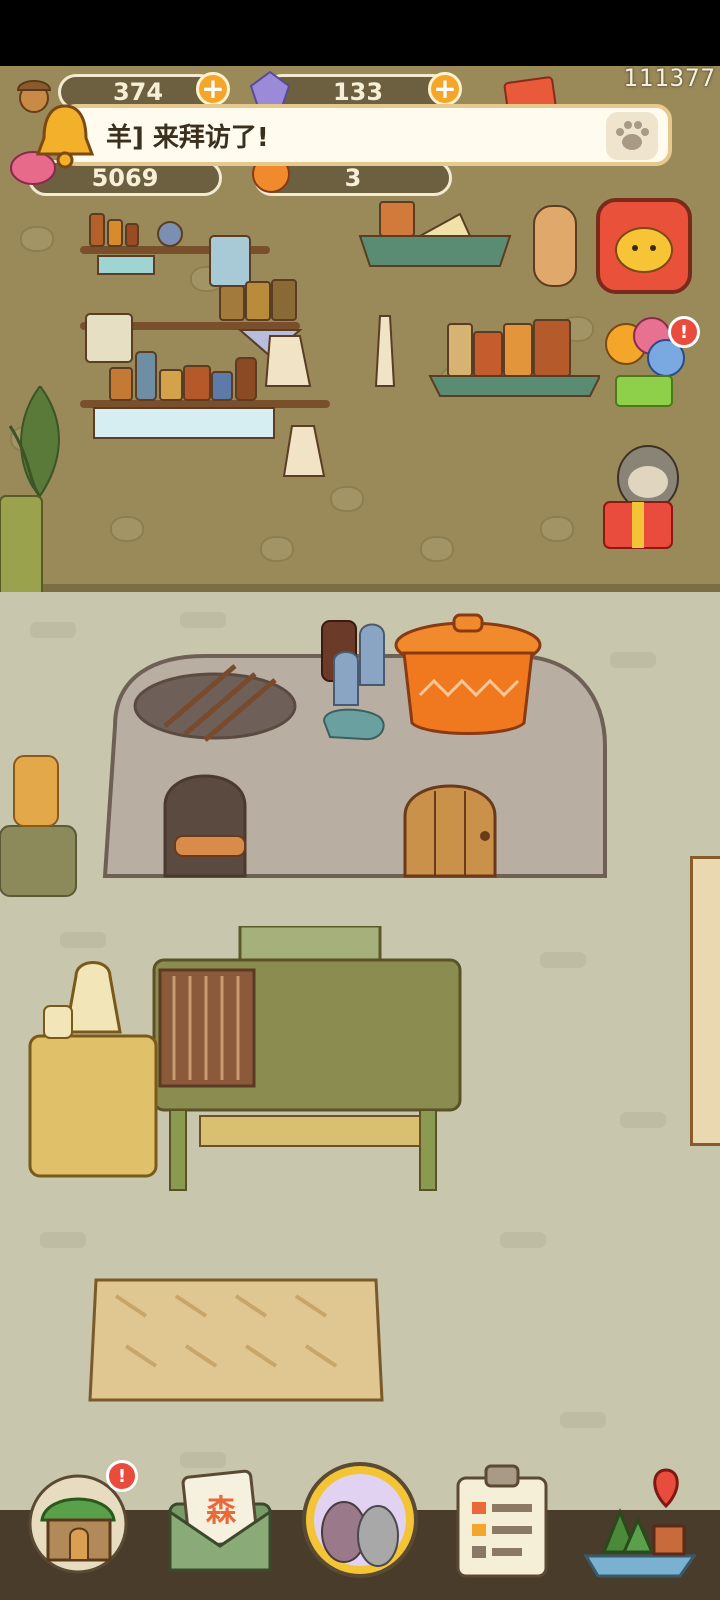  I want to click on wall-trim, so click(360, 588).